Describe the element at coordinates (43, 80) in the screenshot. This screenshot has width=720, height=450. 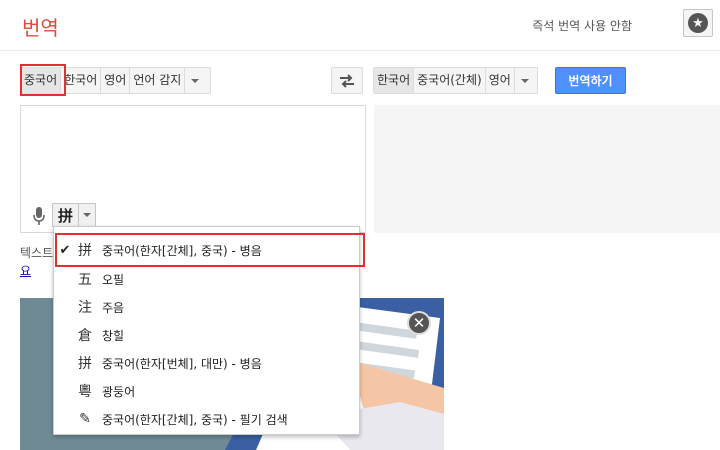
I see `source-lang-highlight` at that location.